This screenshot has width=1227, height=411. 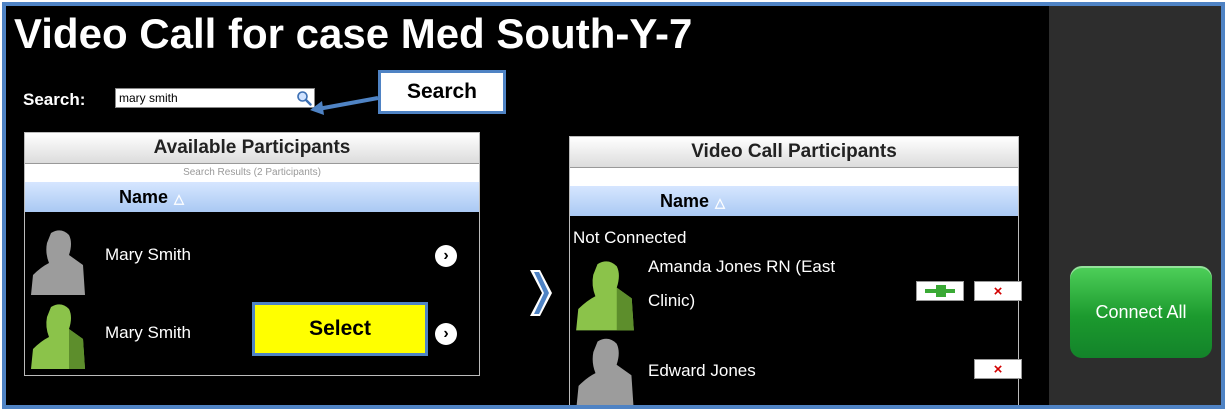 I want to click on list-item: Mary Smith ›, so click(x=252, y=258).